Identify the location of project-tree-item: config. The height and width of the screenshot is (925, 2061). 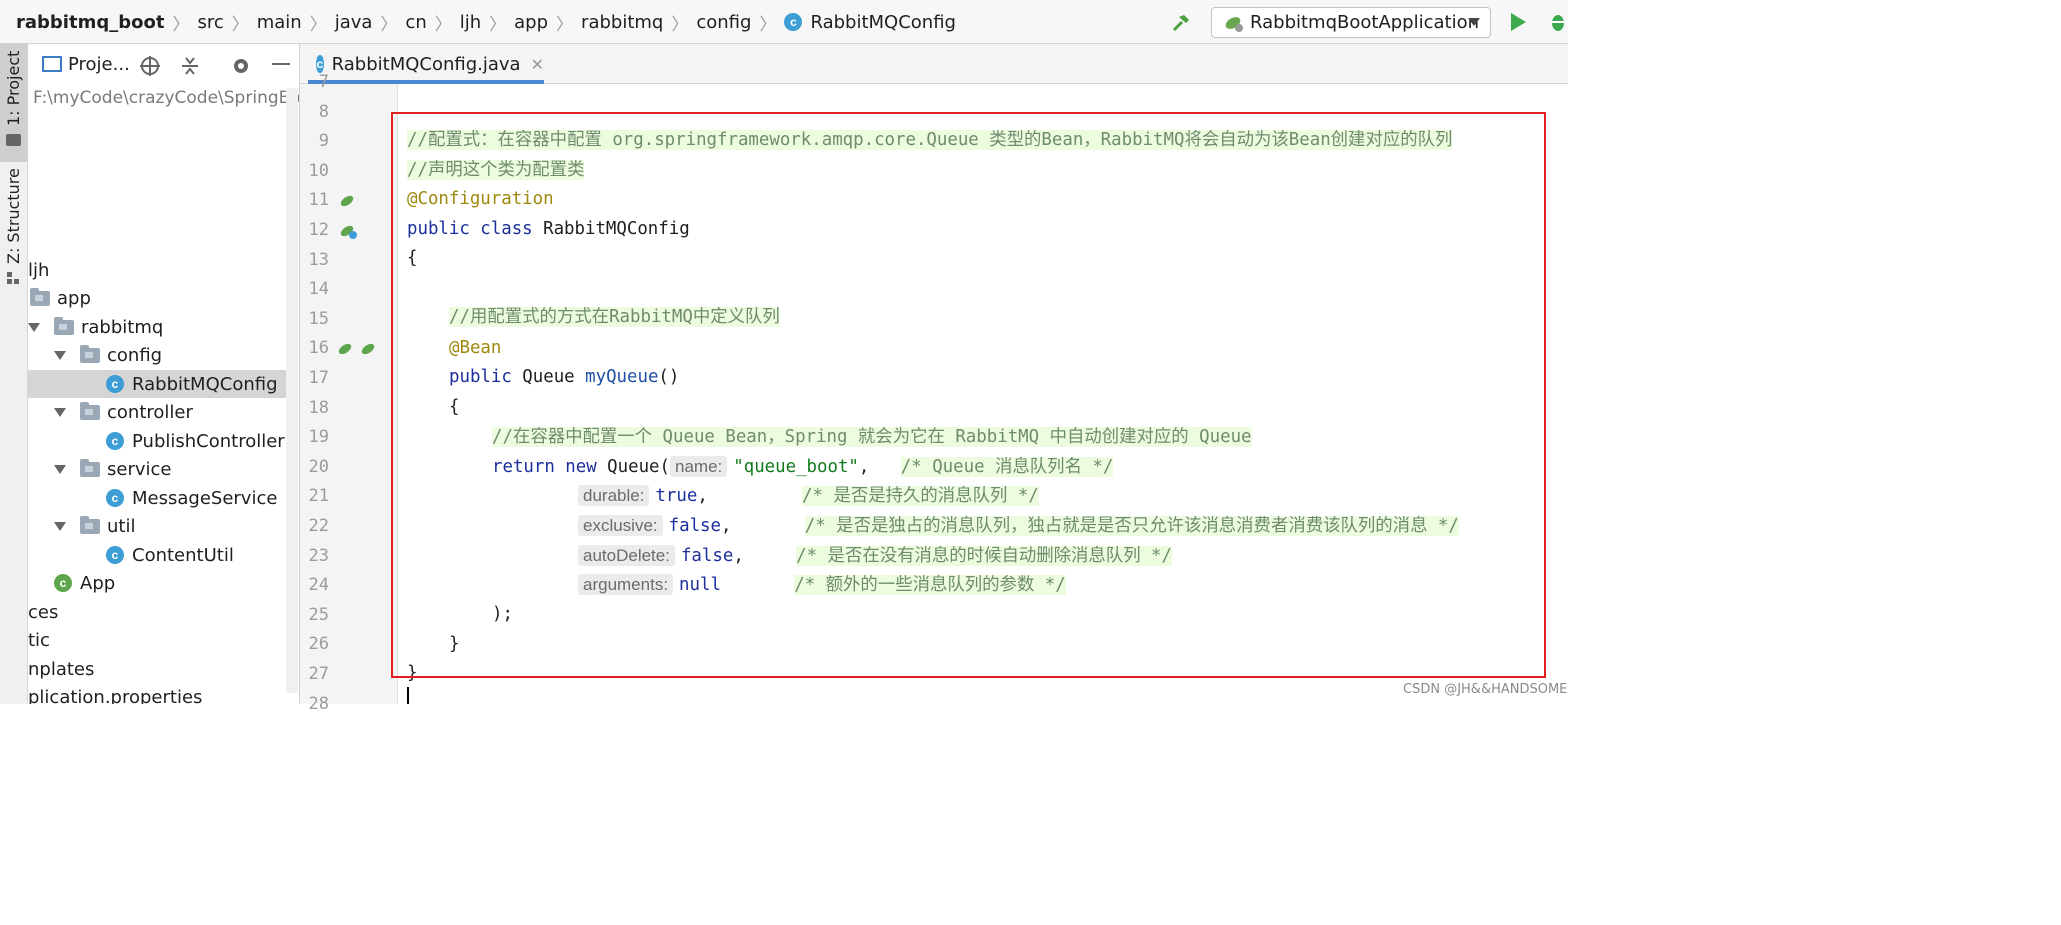
(157, 355).